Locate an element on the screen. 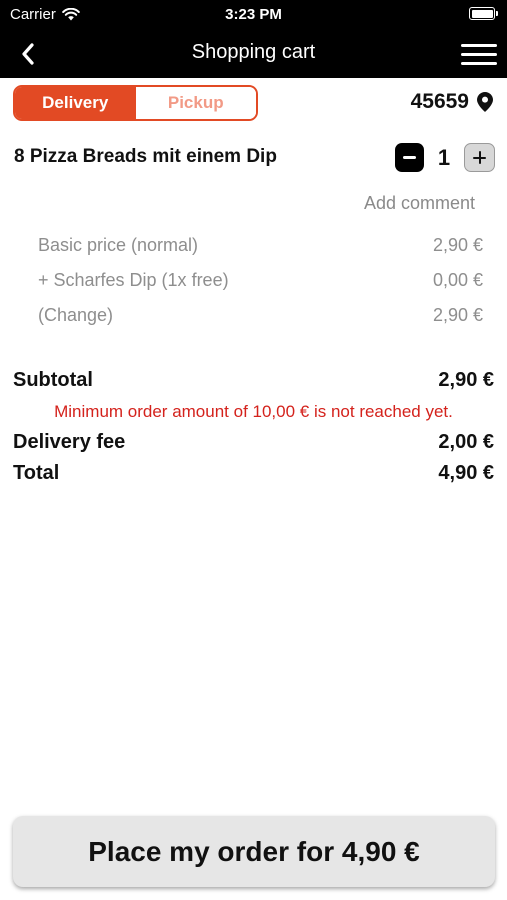 The height and width of the screenshot is (900, 507). place-order-button: Place my order for 4,90 € is located at coordinates (254, 851).